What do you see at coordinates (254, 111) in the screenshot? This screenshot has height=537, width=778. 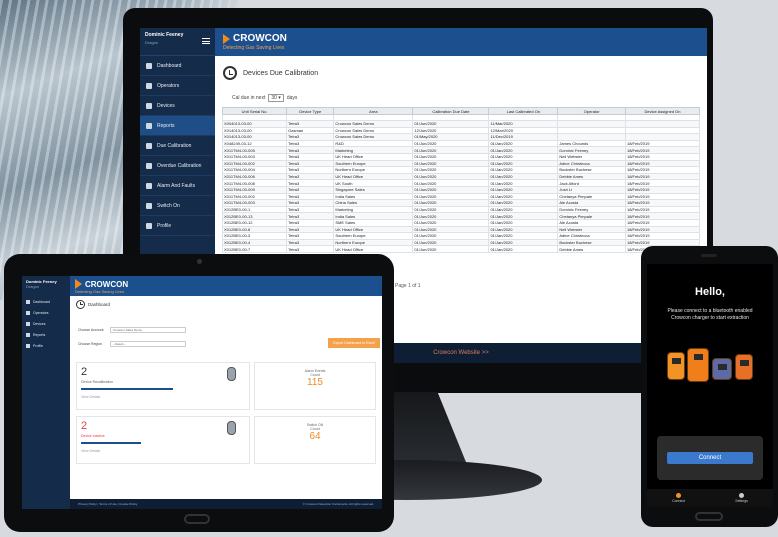 I see `column-header: Unit Serial No.` at bounding box center [254, 111].